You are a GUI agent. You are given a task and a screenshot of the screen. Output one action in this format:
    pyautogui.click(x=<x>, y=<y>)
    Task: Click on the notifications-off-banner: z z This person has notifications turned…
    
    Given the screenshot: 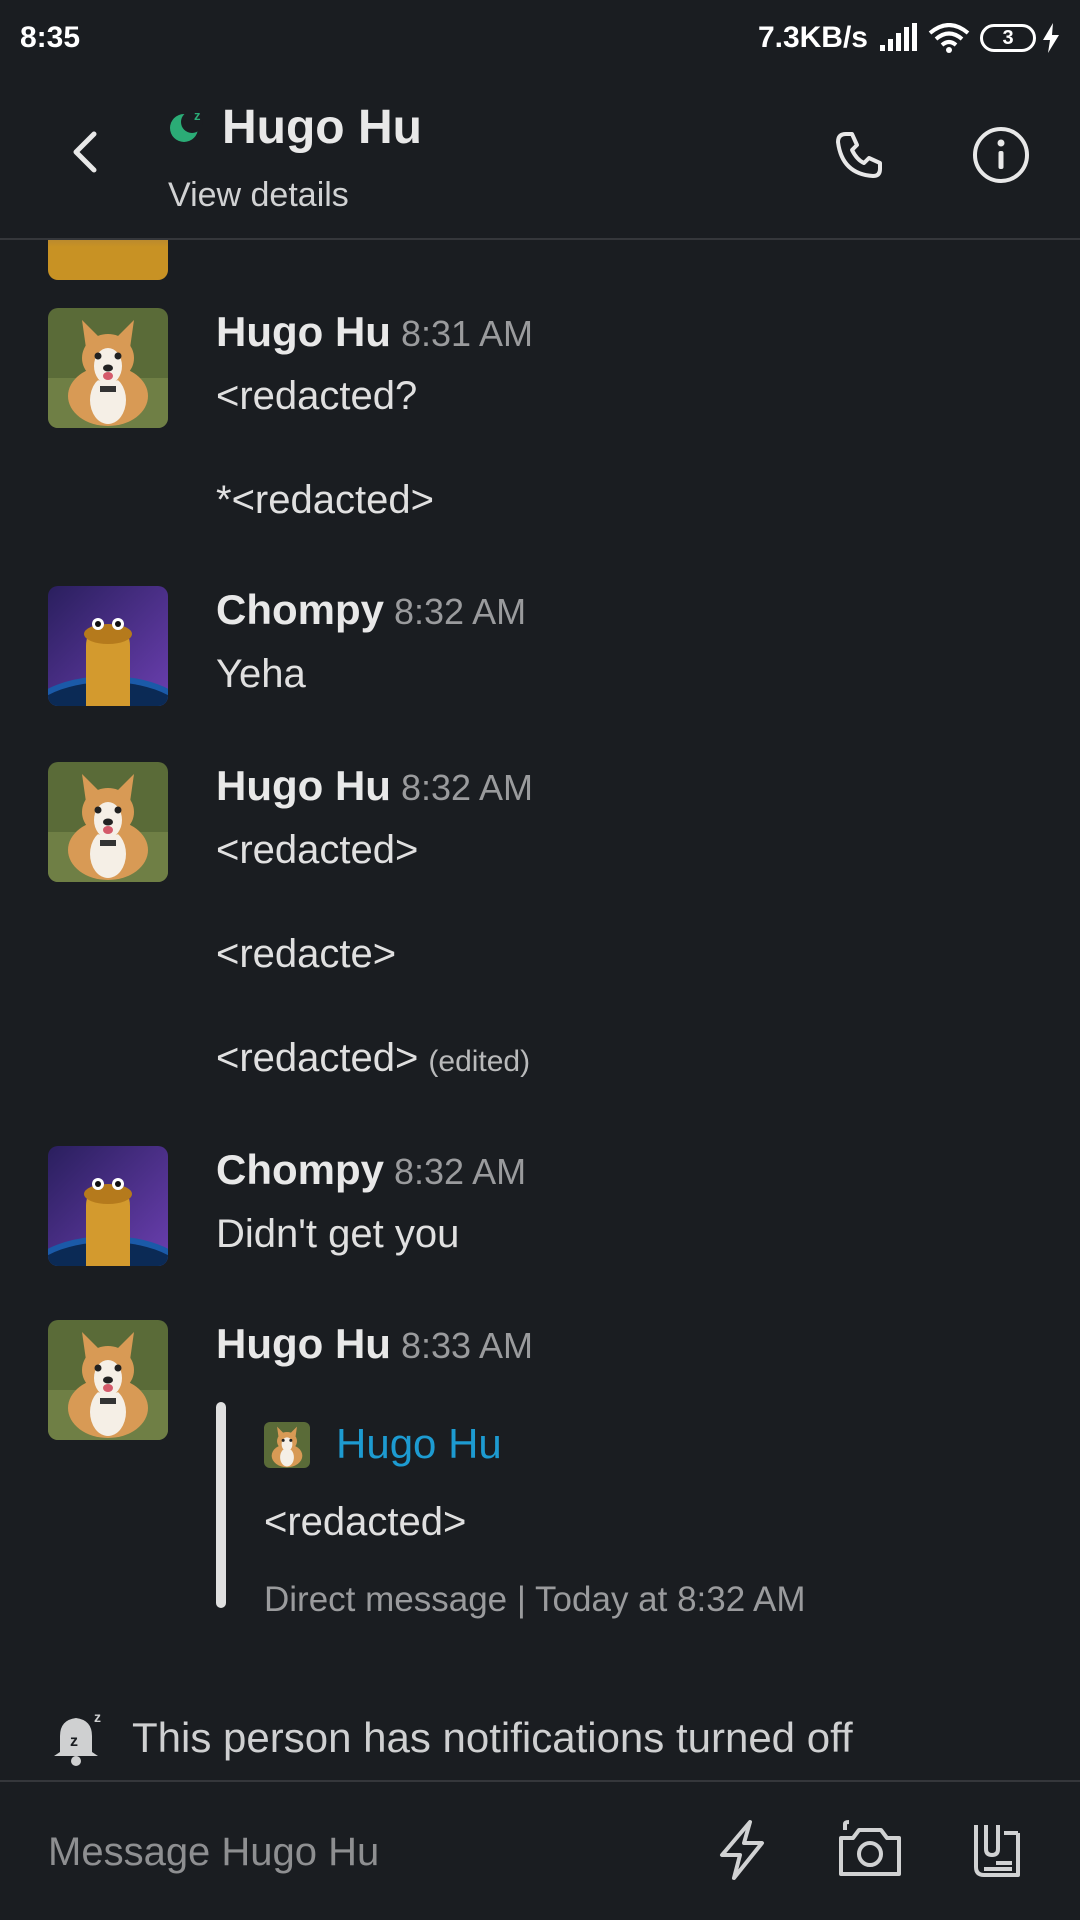 What is the action you would take?
    pyautogui.click(x=540, y=1741)
    